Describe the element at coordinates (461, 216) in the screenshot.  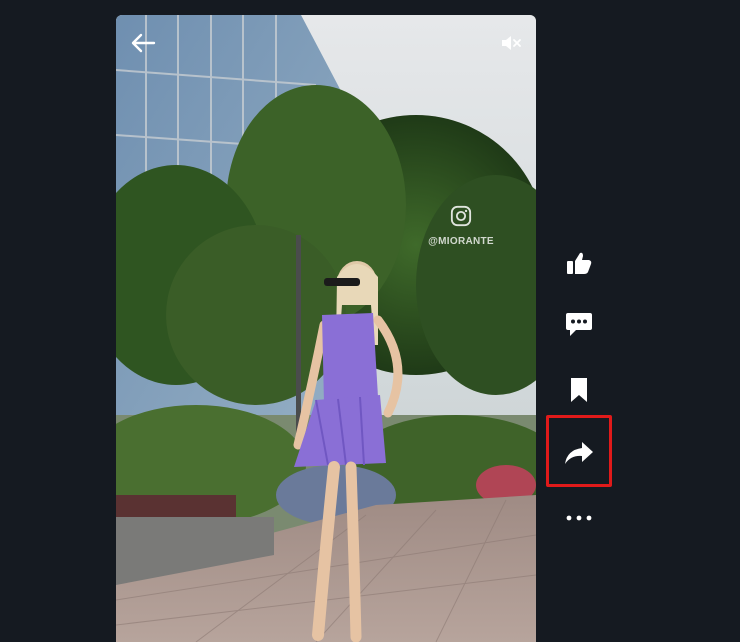
I see `instagram-icon` at that location.